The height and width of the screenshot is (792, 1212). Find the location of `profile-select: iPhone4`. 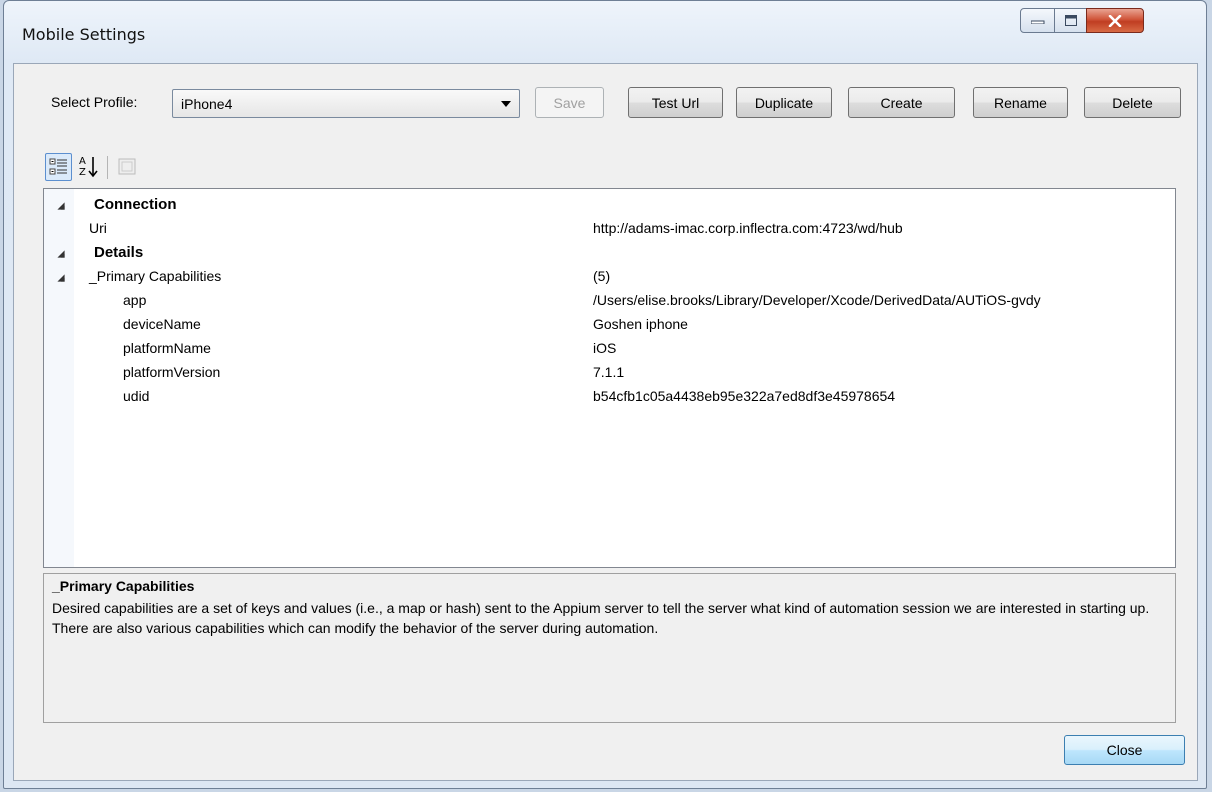

profile-select: iPhone4 is located at coordinates (346, 103).